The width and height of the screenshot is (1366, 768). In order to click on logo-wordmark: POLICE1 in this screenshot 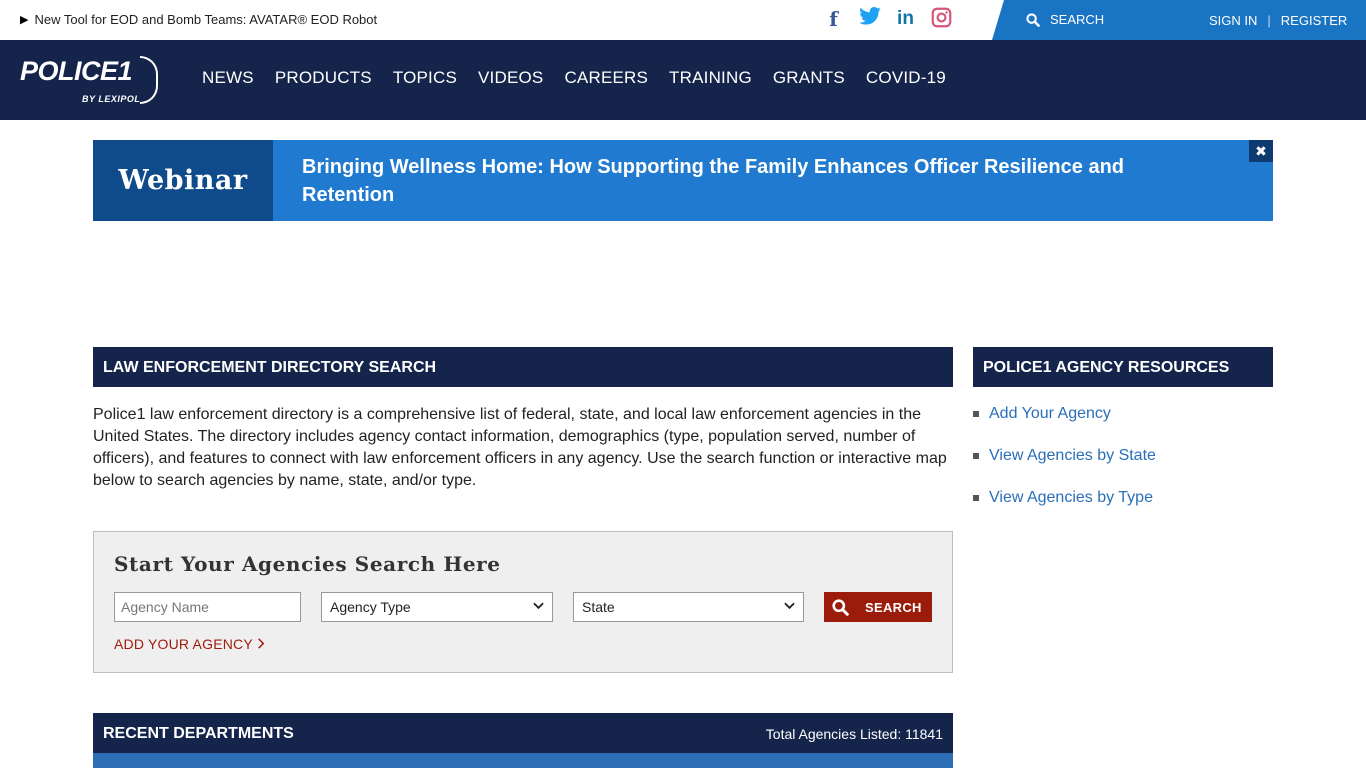, I will do `click(76, 71)`.